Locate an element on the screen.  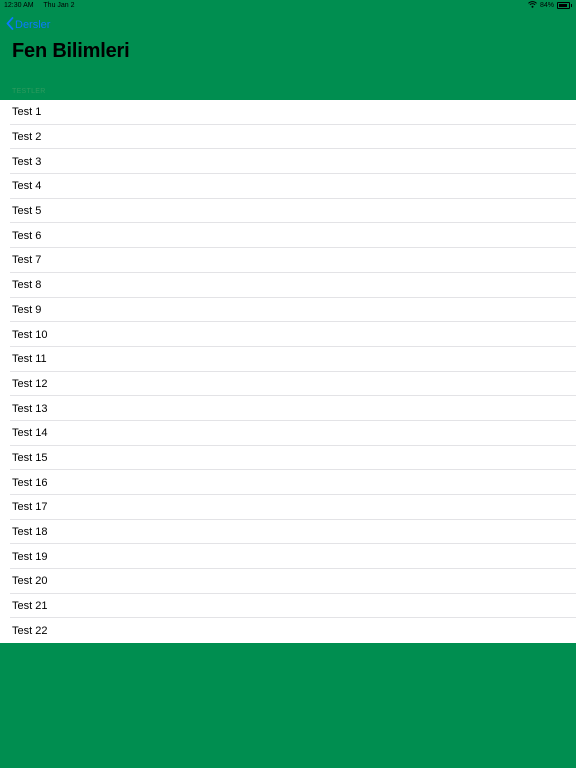
list-item: Test 4 is located at coordinates (288, 186).